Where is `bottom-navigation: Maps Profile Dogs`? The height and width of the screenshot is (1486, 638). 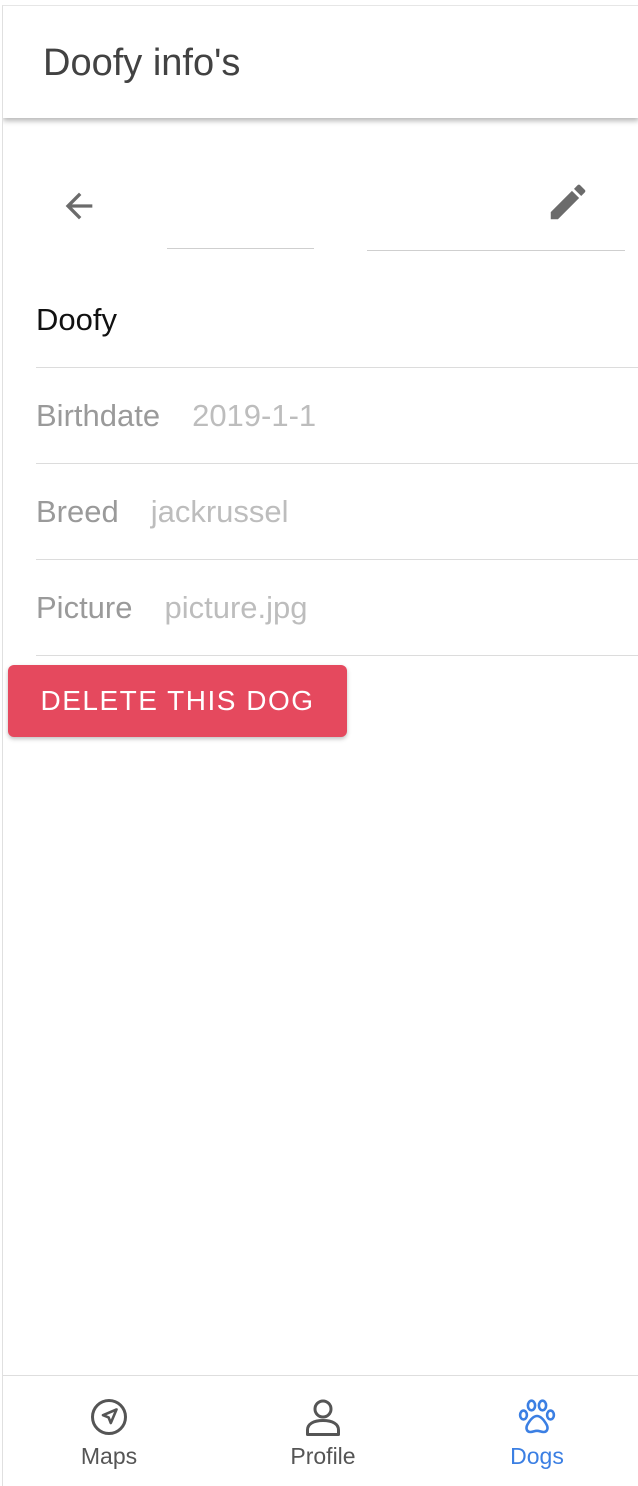
bottom-navigation: Maps Profile Dogs is located at coordinates (320, 1430).